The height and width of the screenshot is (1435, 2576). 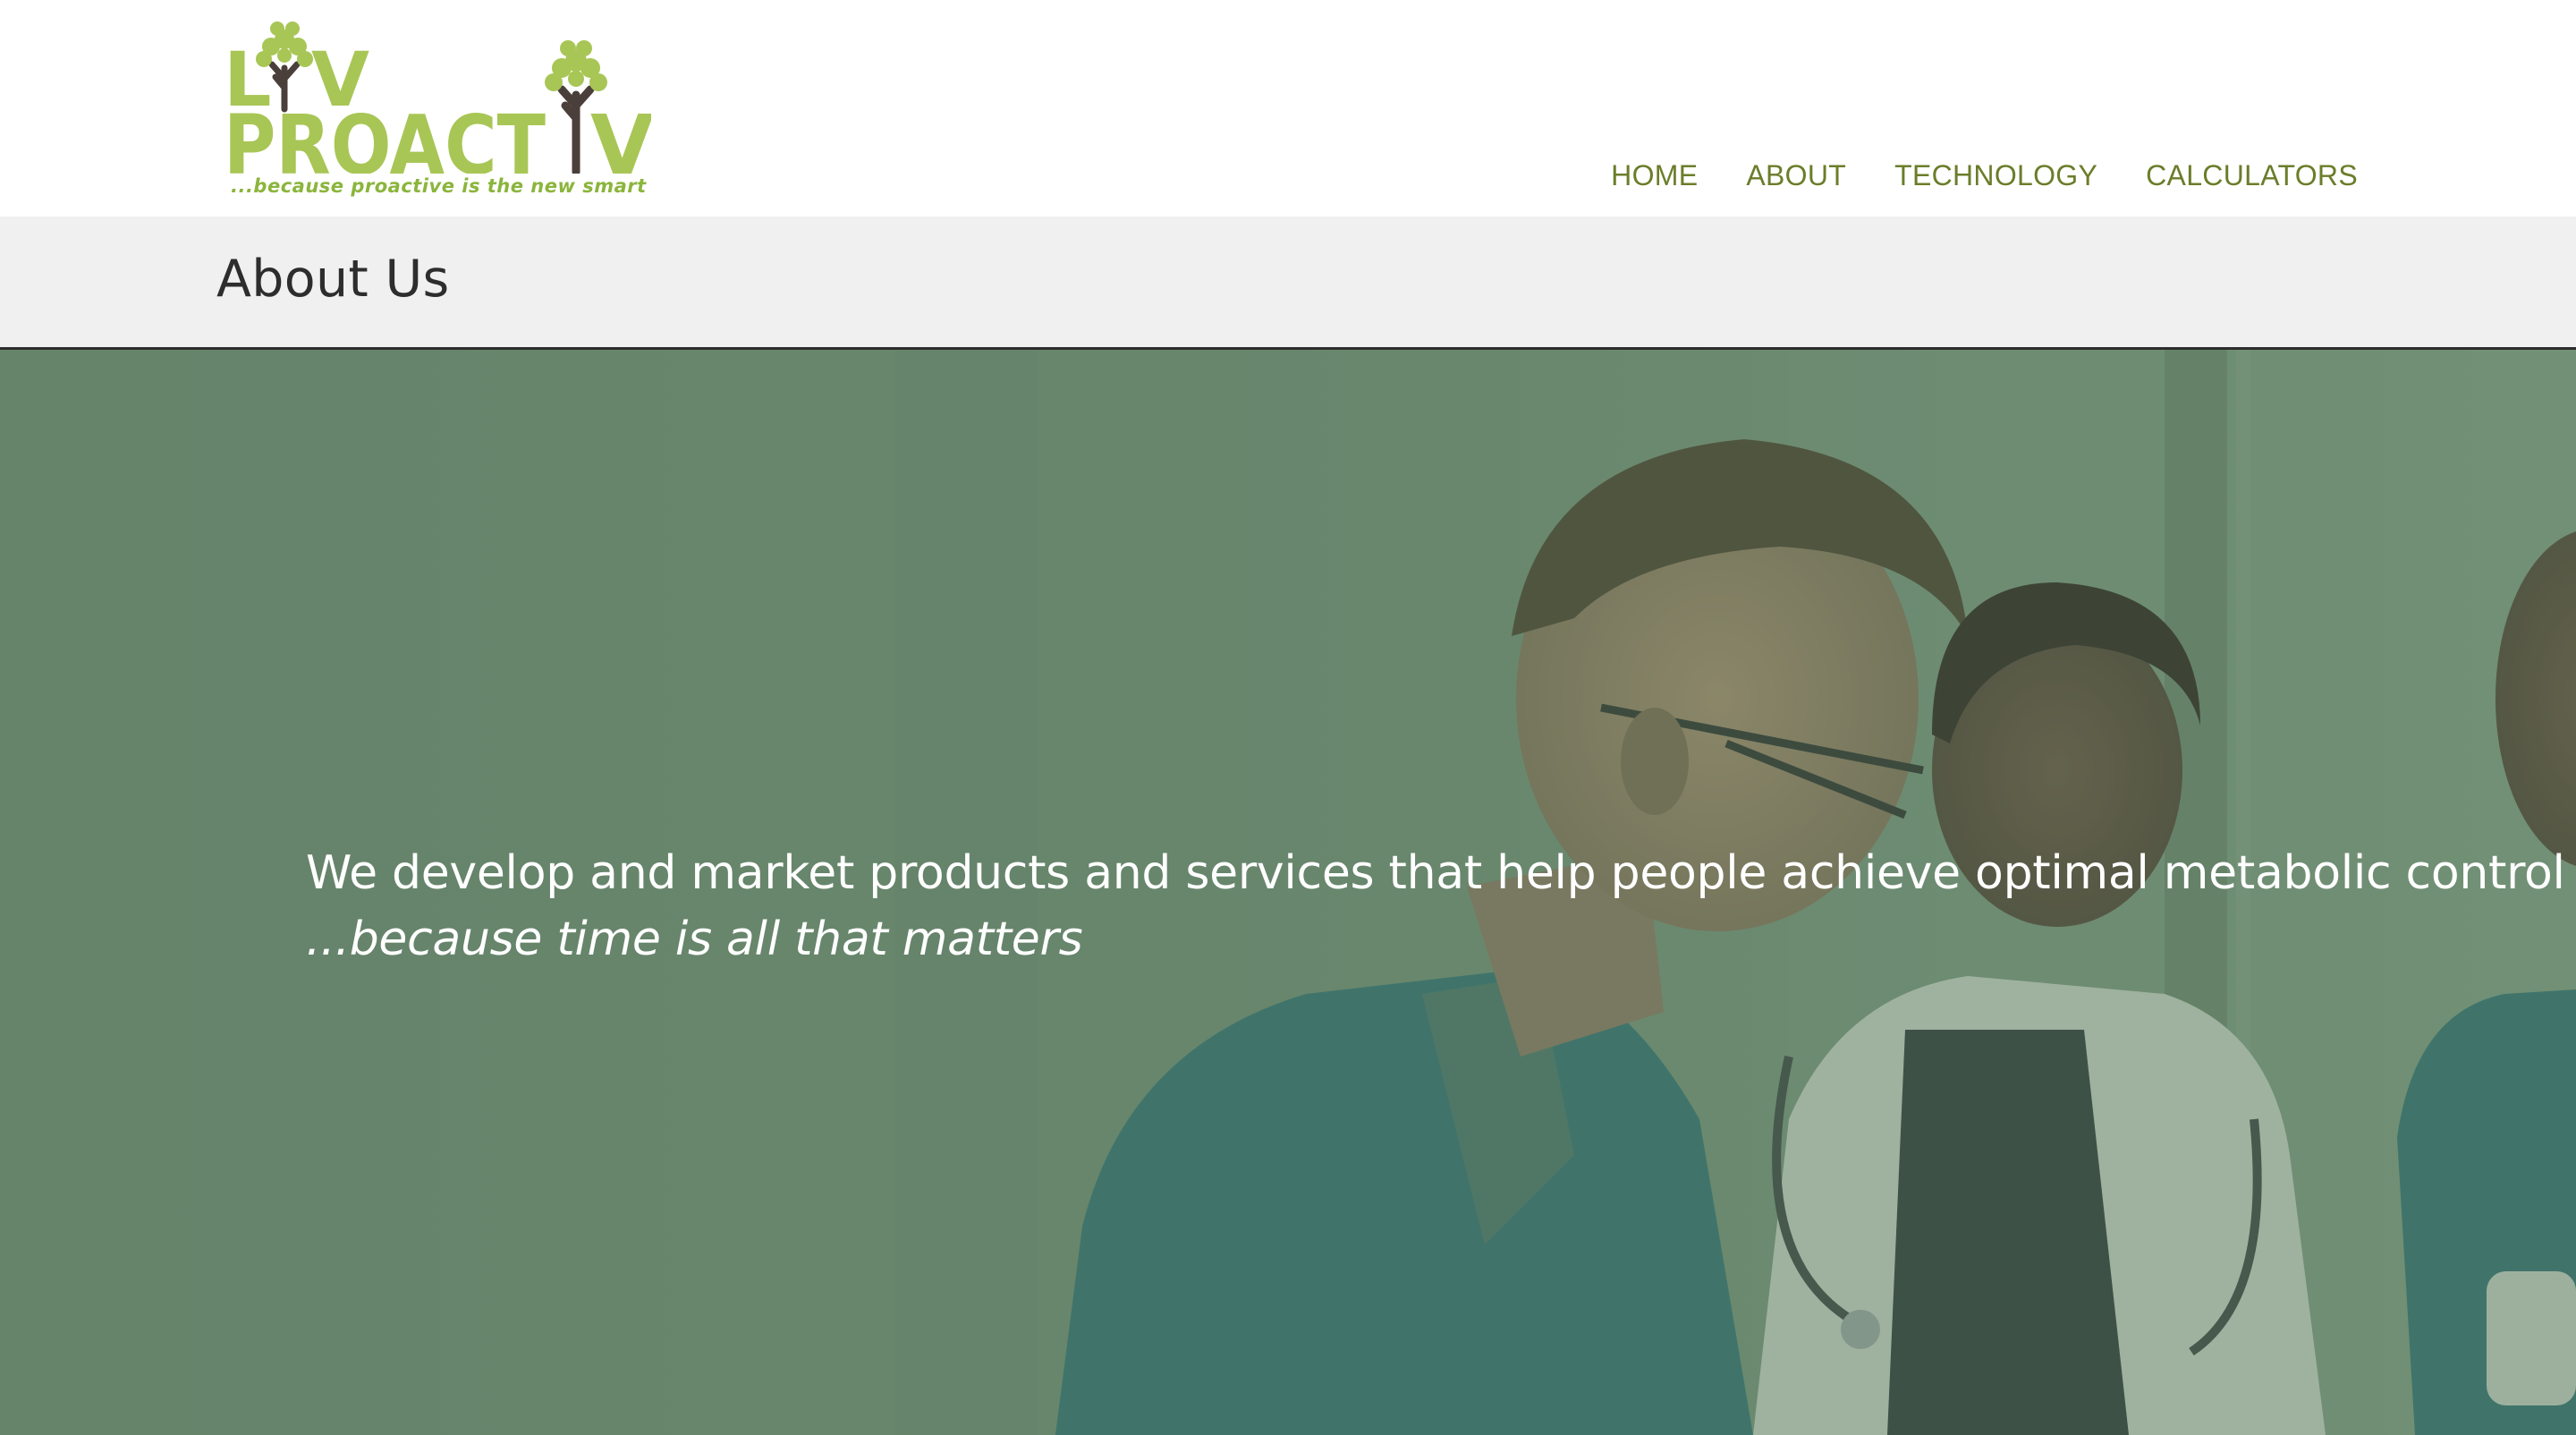 I want to click on main-nav: HOME ABOUT TECHNOLOGY CALCULATORS, so click(x=1984, y=175).